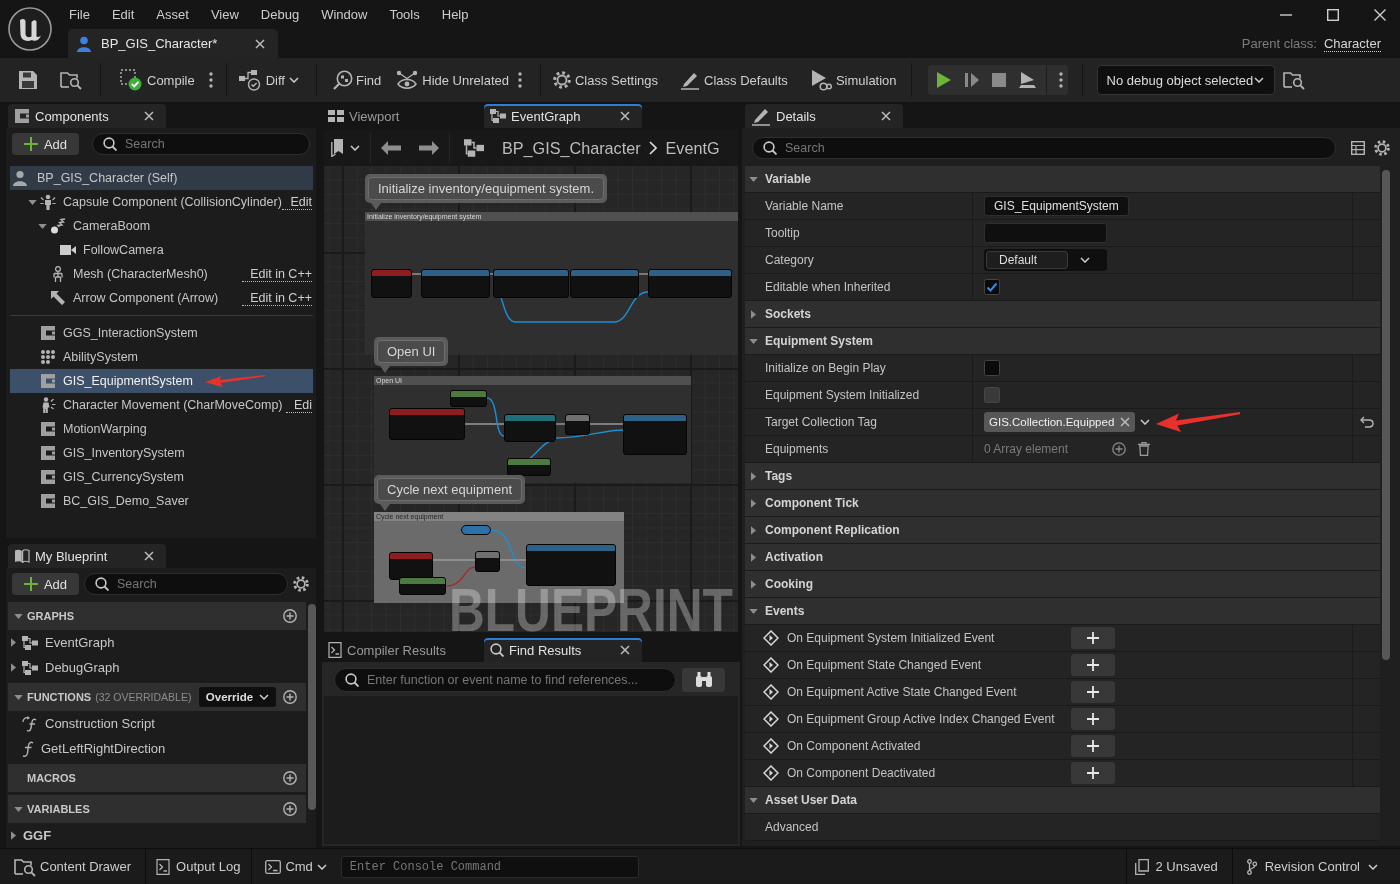 This screenshot has height=884, width=1400. What do you see at coordinates (161, 226) in the screenshot?
I see `tree-item: CameraBoom` at bounding box center [161, 226].